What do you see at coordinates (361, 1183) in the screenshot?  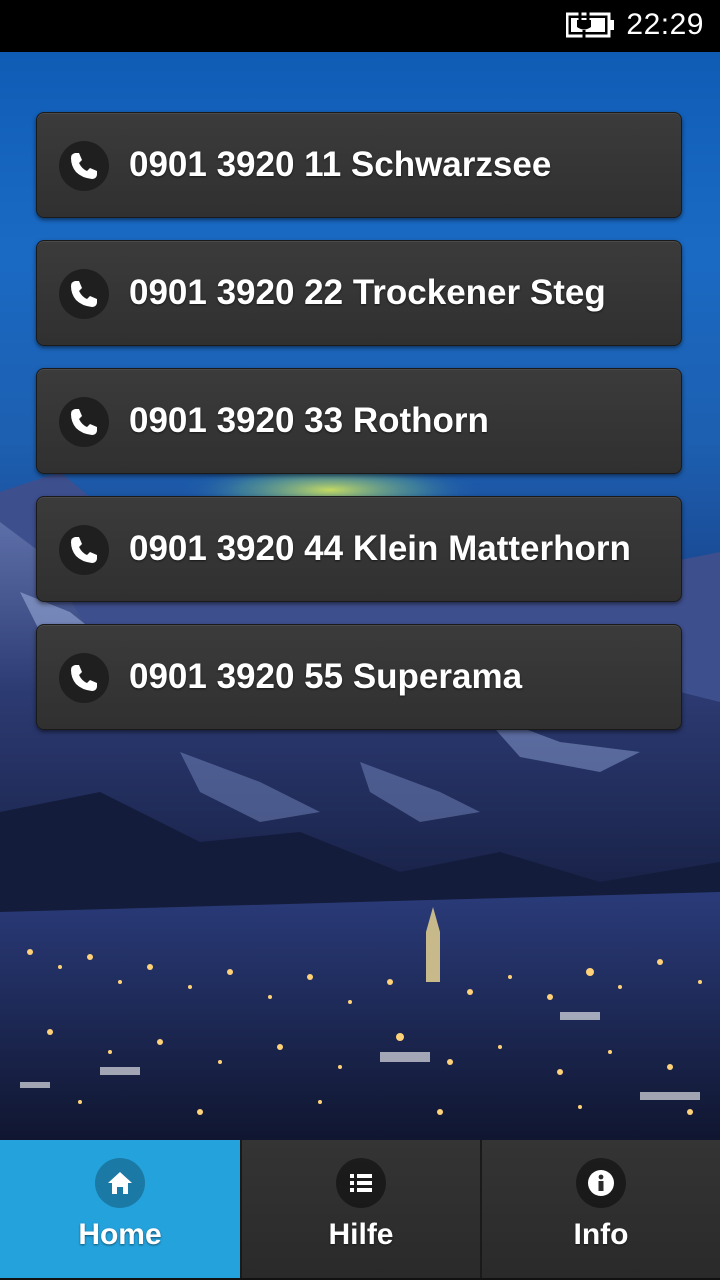 I see `list-icon` at bounding box center [361, 1183].